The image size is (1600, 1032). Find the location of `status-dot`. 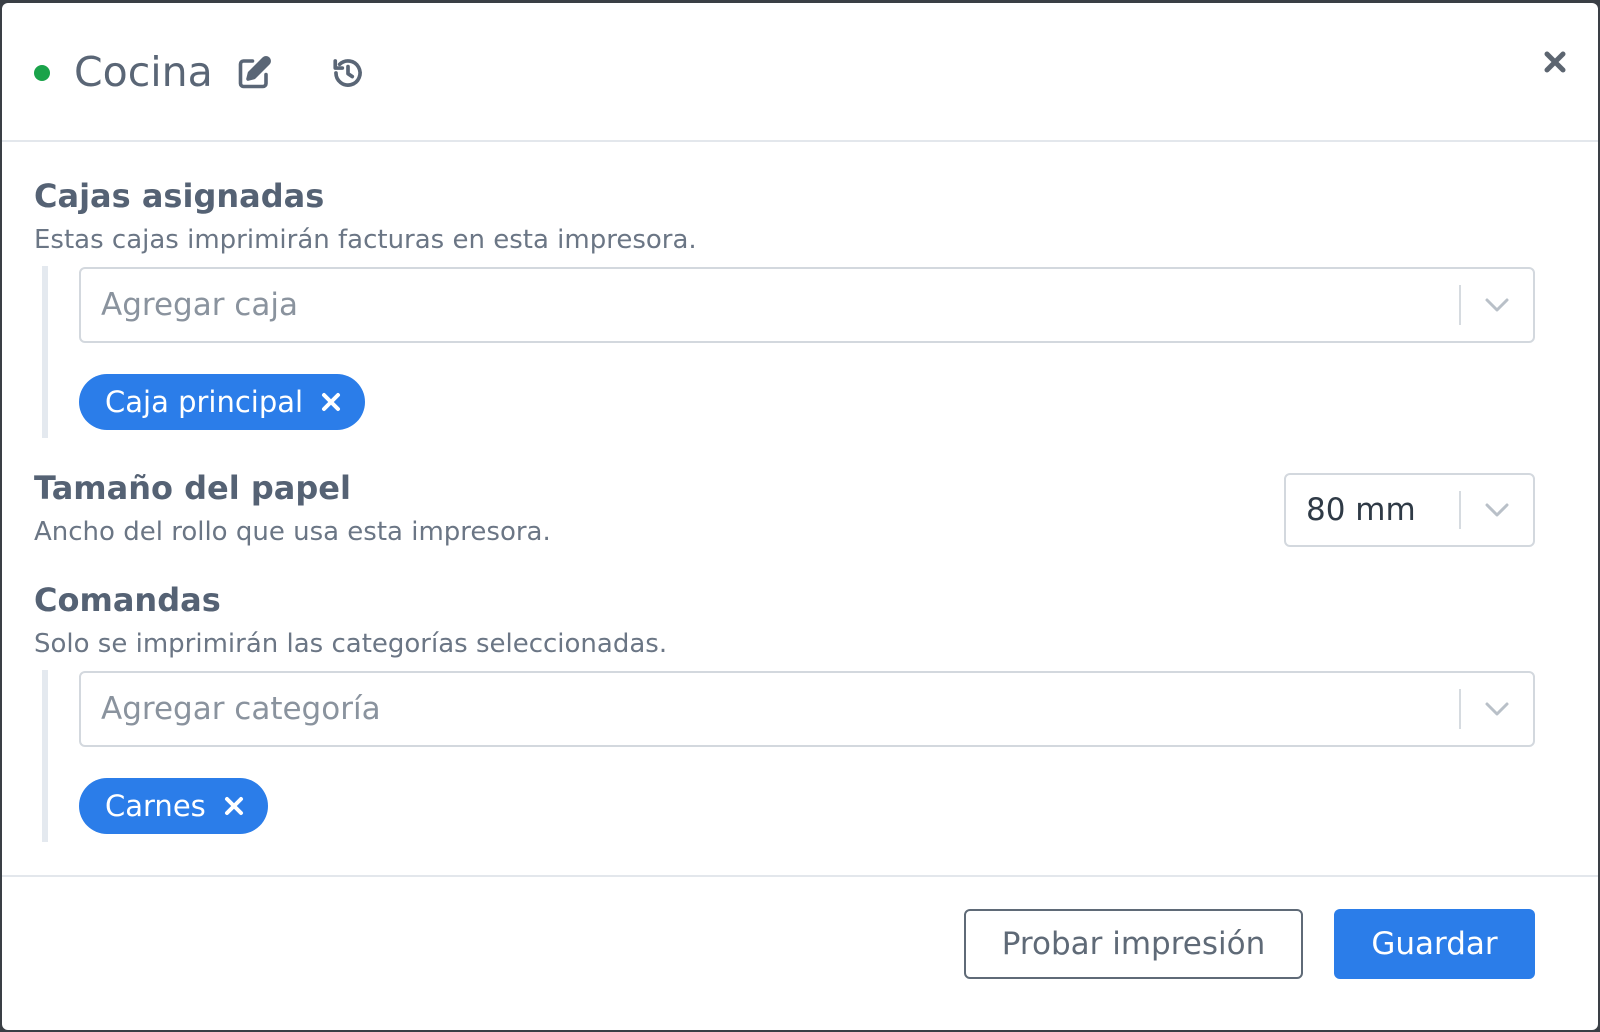

status-dot is located at coordinates (42, 73).